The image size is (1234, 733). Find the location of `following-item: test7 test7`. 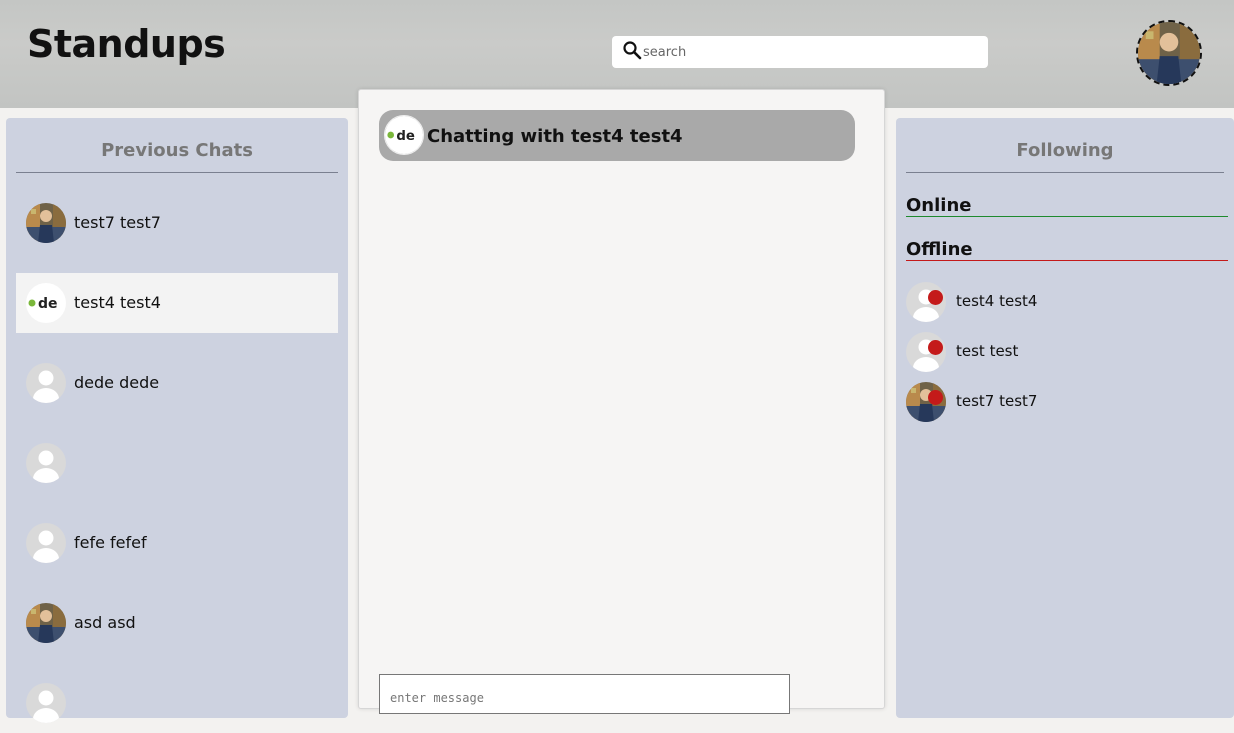

following-item: test7 test7 is located at coordinates (1056, 404).